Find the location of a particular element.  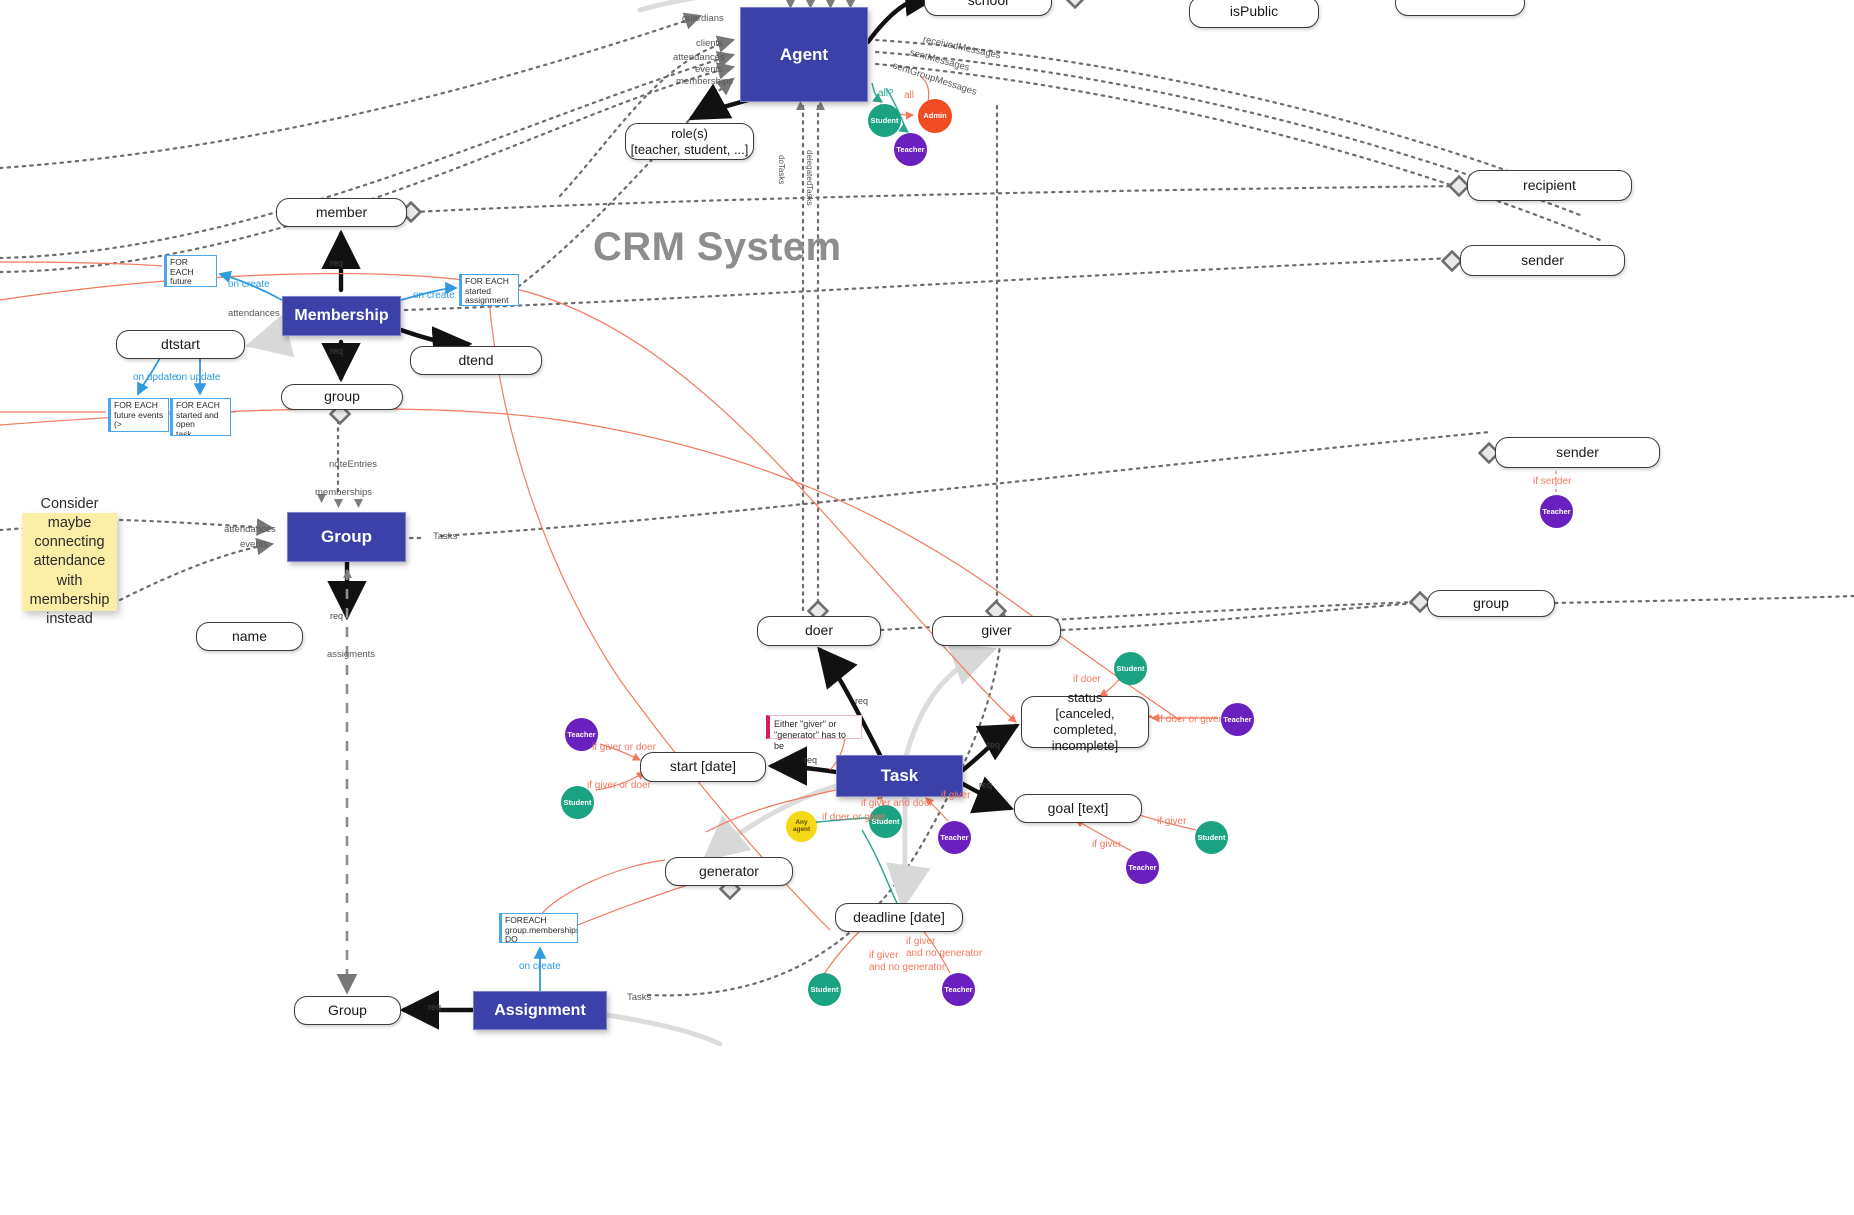

edge-label-on-create-2: on create is located at coordinates (434, 295).